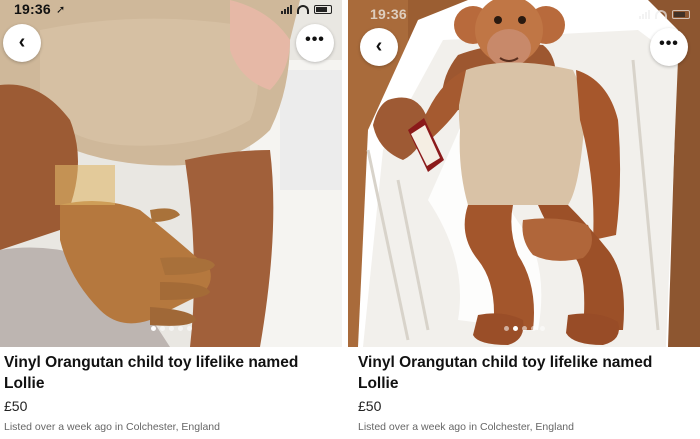  I want to click on status-bar: 19:36, so click(524, 11).